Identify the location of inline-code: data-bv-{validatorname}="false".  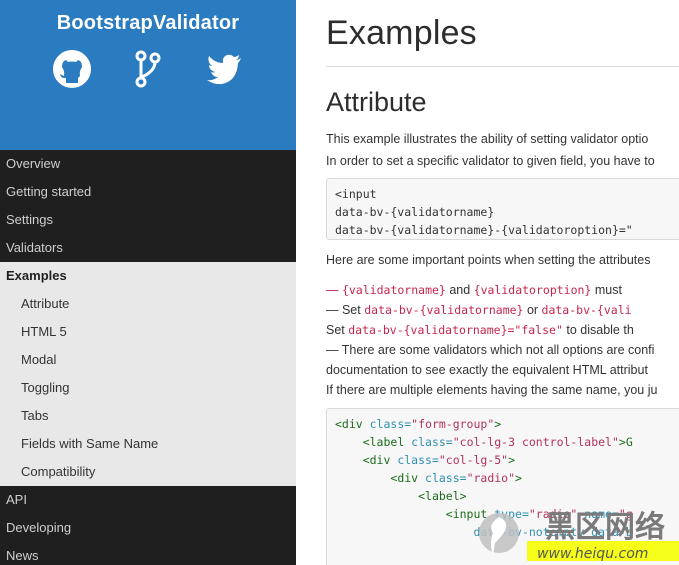
(455, 330).